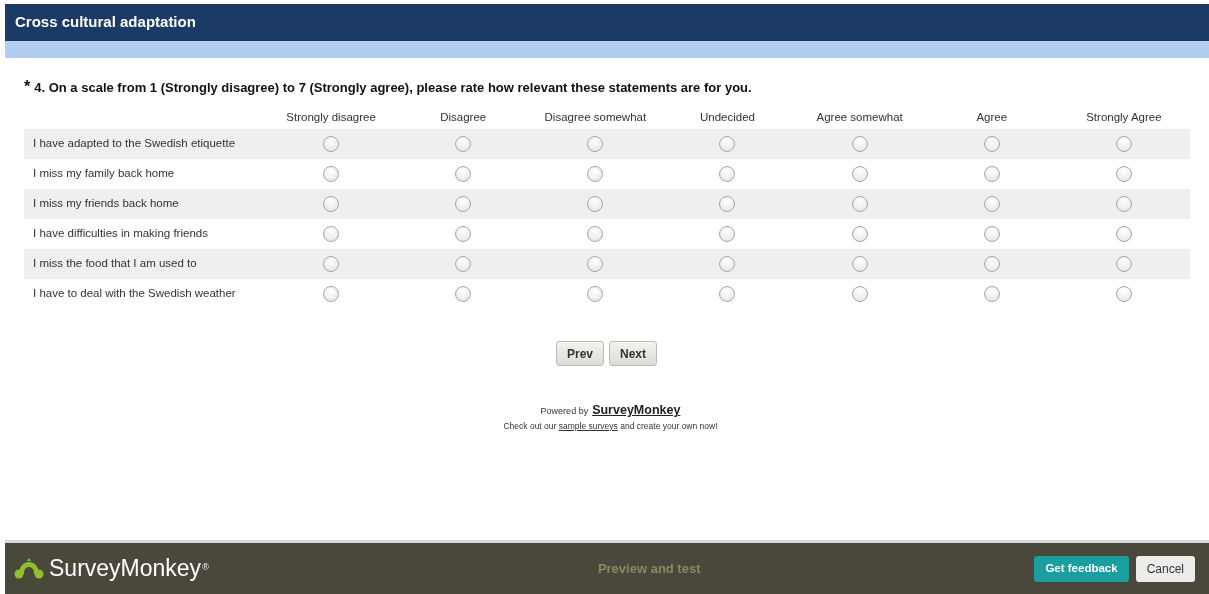  I want to click on column-heading: Undecided, so click(727, 118).